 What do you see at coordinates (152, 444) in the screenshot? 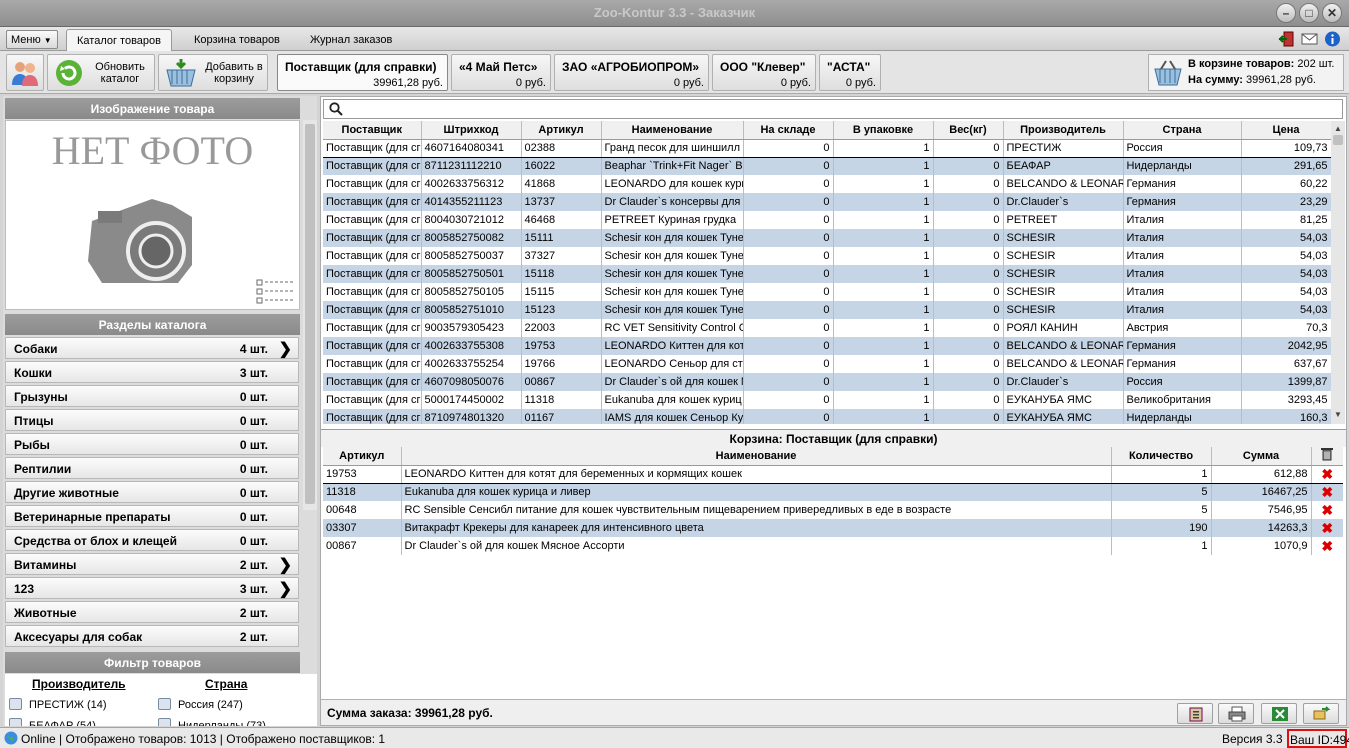
I see `category-item: Рыбы 0 шт.` at bounding box center [152, 444].